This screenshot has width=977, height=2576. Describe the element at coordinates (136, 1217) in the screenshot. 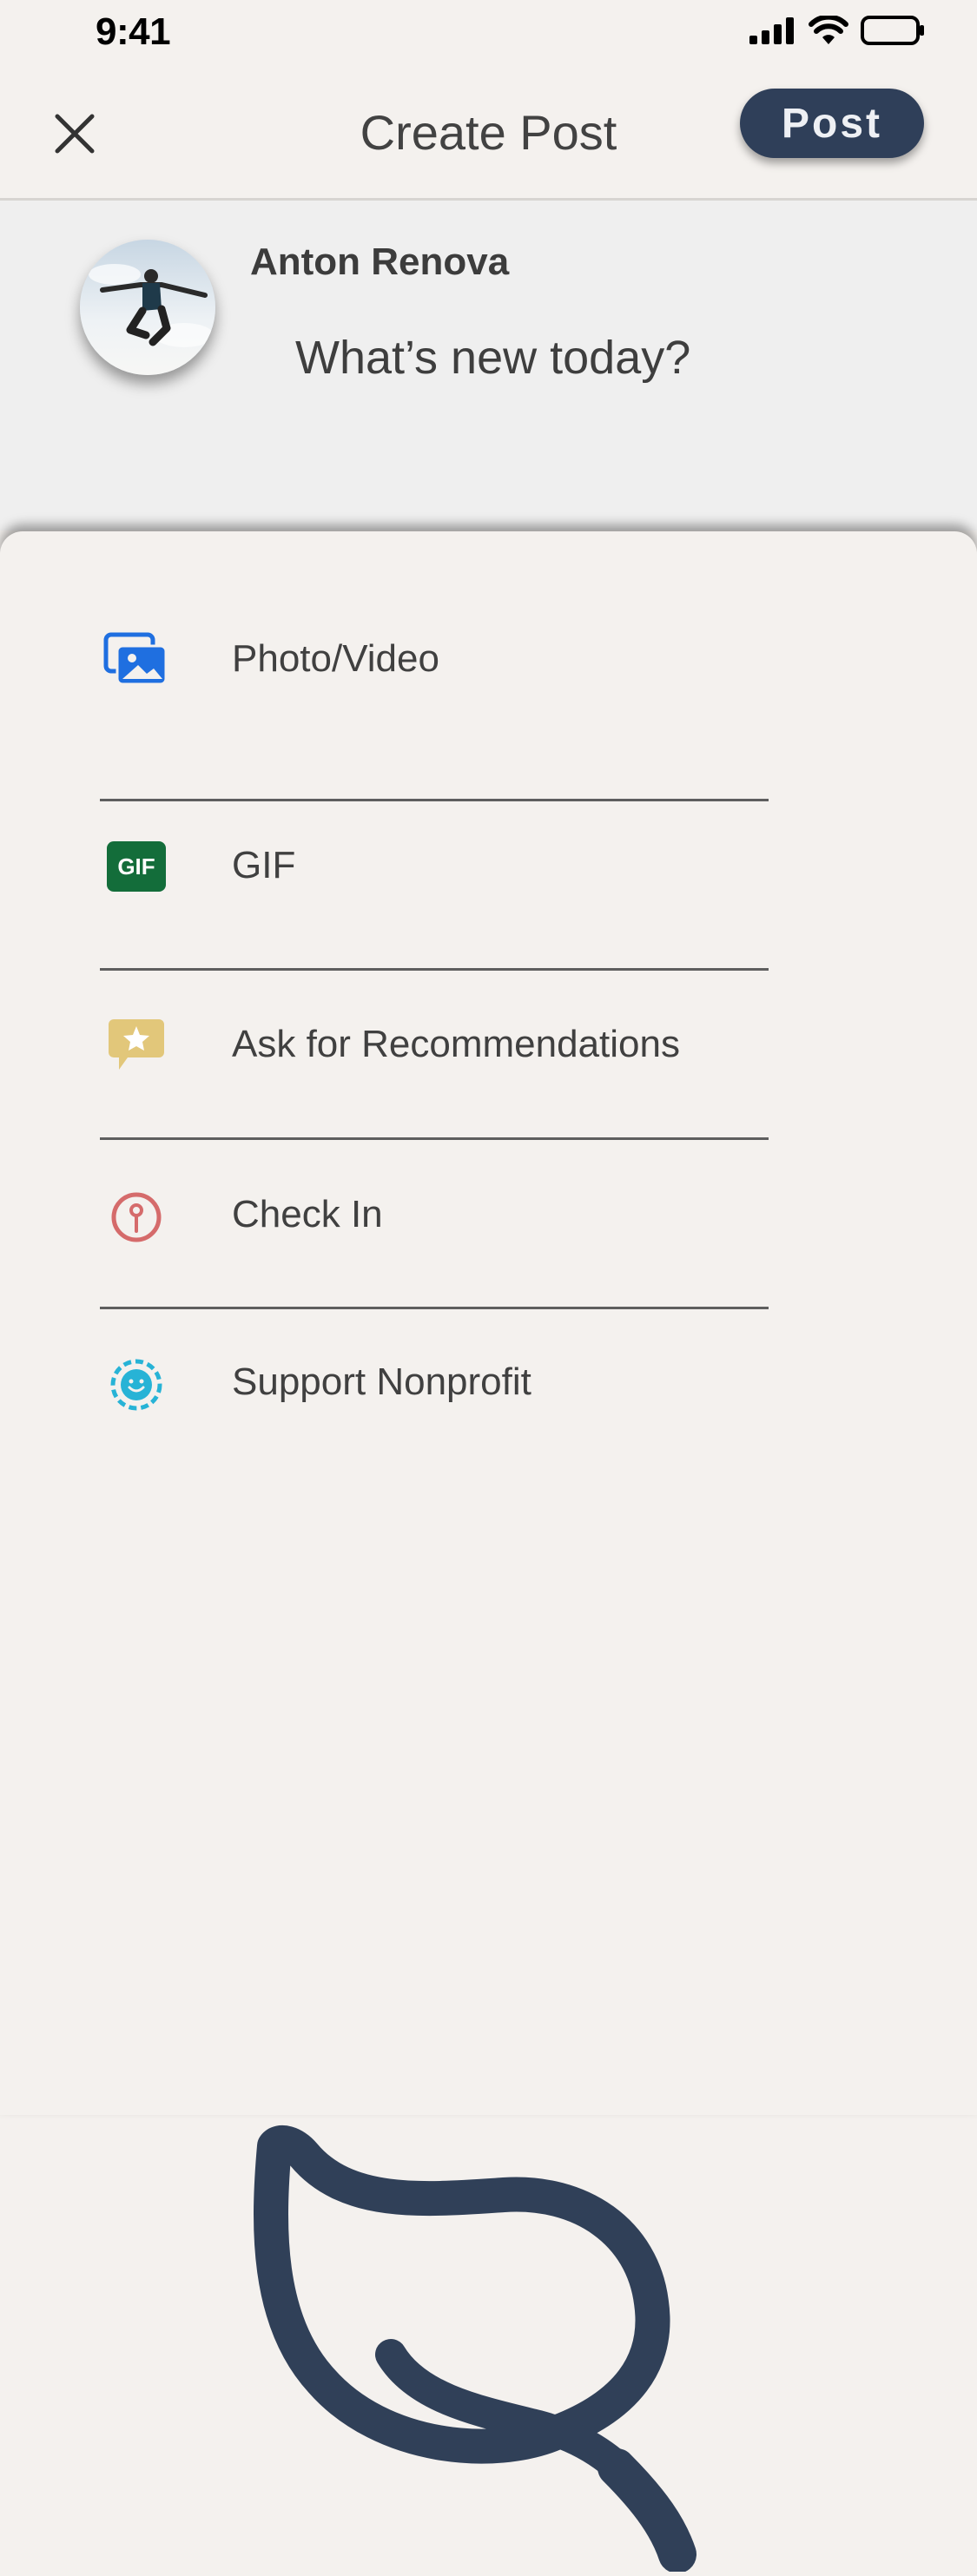

I see `location-pin-icon` at that location.